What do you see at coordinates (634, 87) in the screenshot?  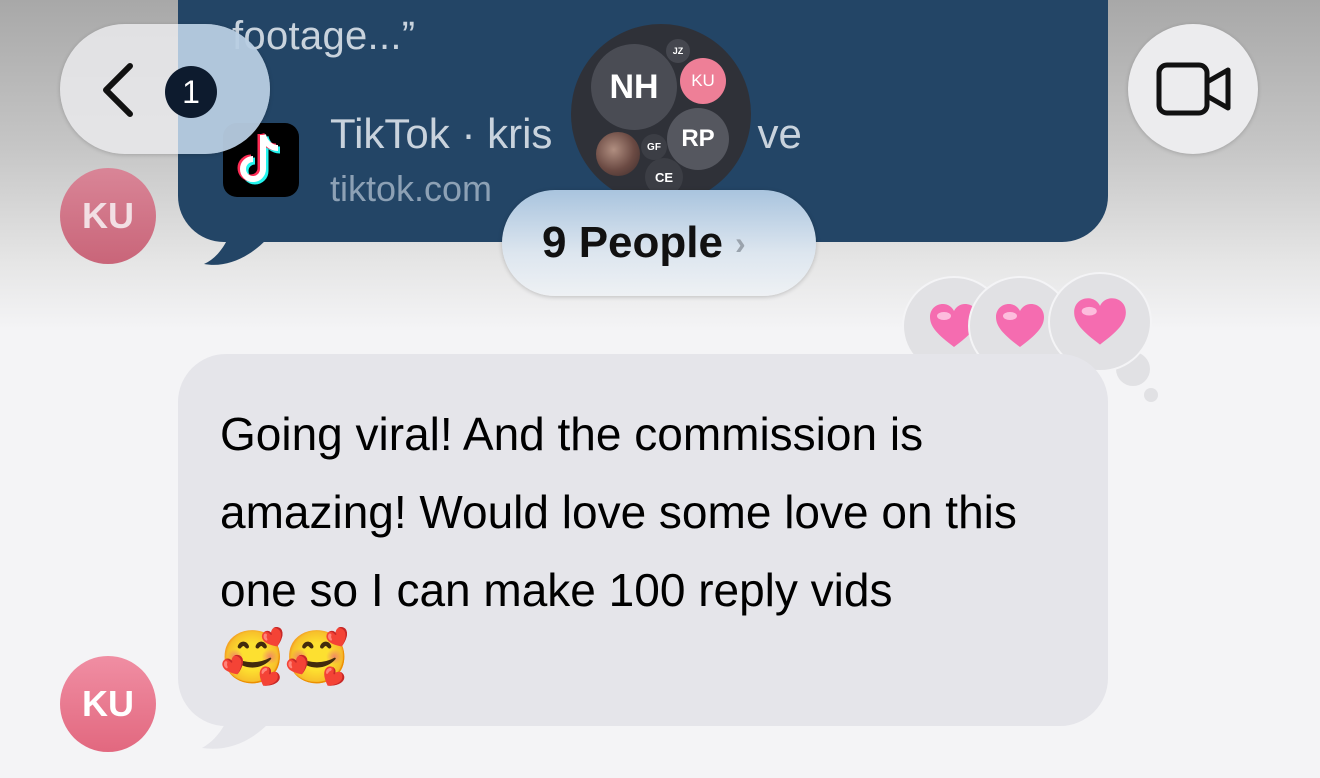 I see `member-avatar: NH` at bounding box center [634, 87].